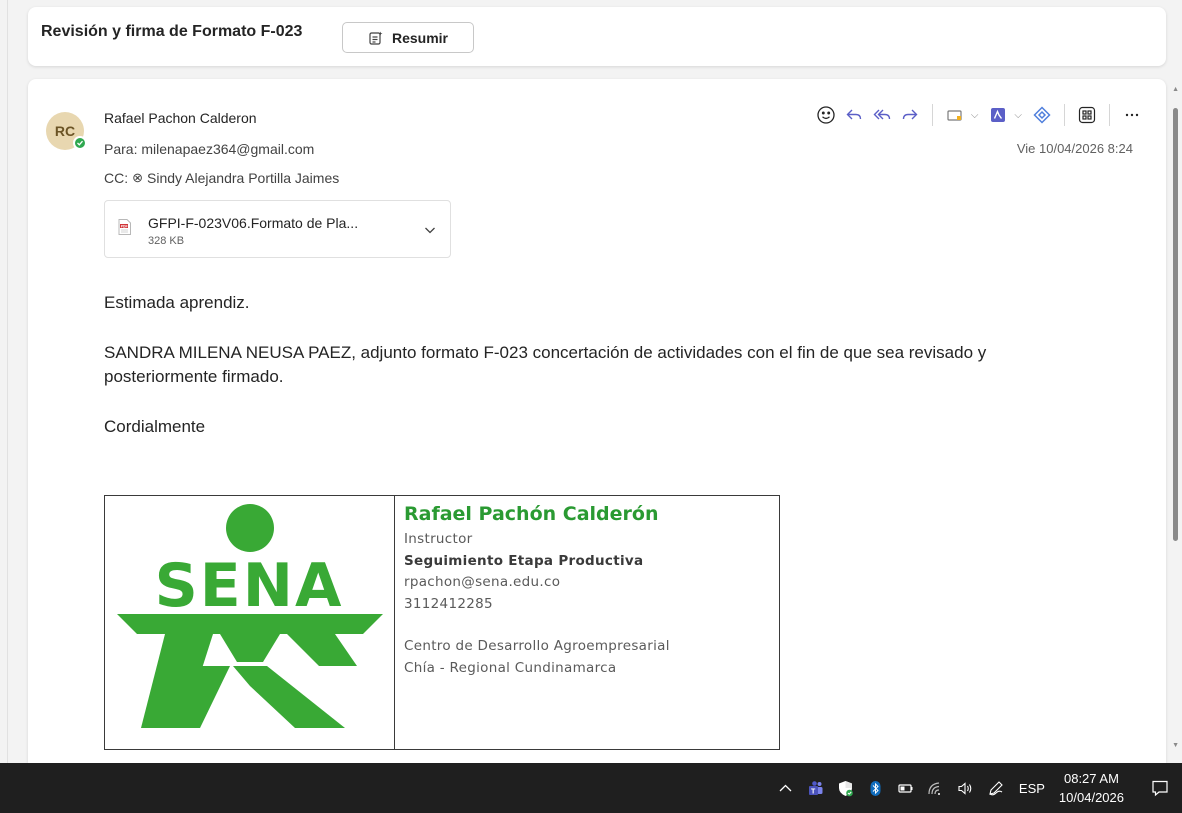 This screenshot has width=1182, height=813. What do you see at coordinates (1175, 324) in the screenshot?
I see `scrollbar-thumb` at bounding box center [1175, 324].